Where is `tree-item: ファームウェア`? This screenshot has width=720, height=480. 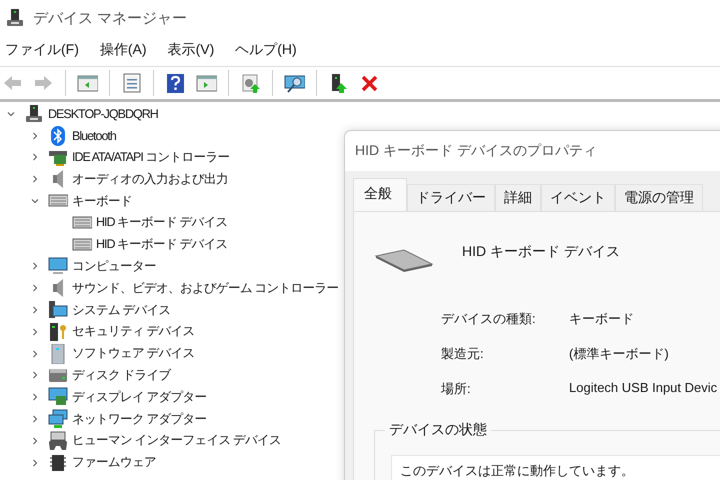
tree-item: ファームウェア is located at coordinates (114, 462).